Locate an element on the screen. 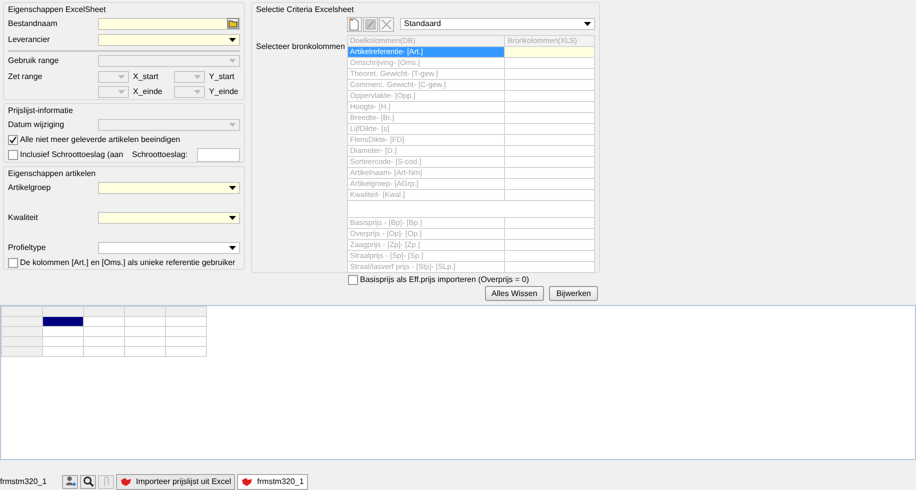  form-name: frmstm320_1 is located at coordinates (24, 481).